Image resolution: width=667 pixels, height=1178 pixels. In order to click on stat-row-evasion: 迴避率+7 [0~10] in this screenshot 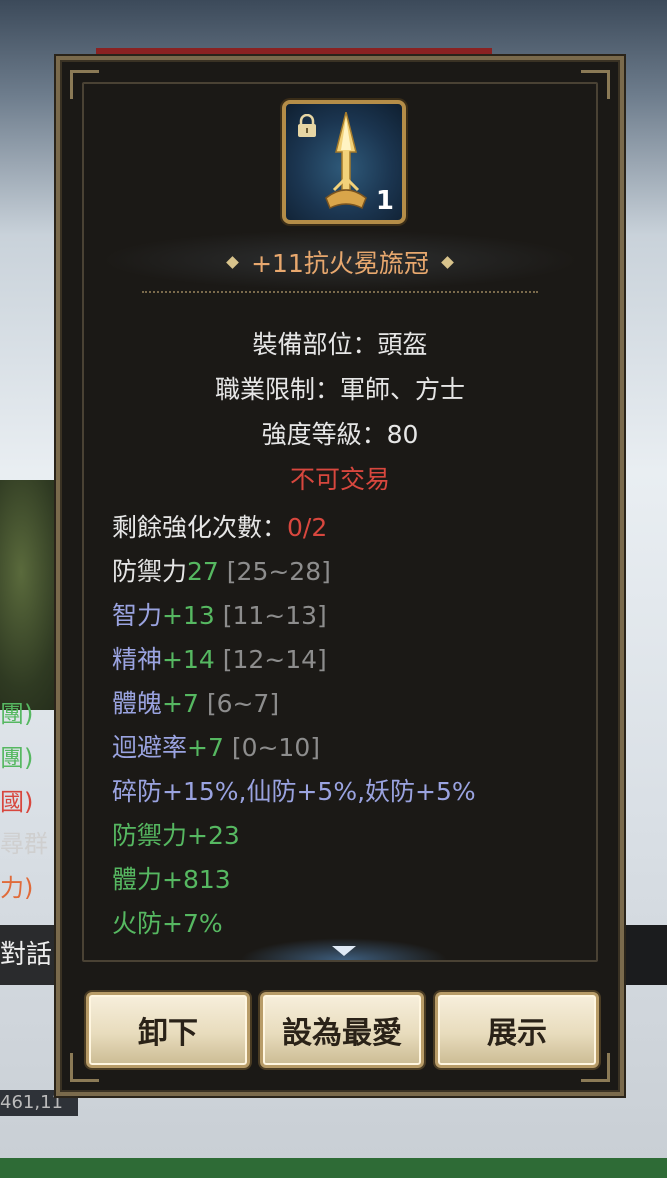, I will do `click(347, 748)`.